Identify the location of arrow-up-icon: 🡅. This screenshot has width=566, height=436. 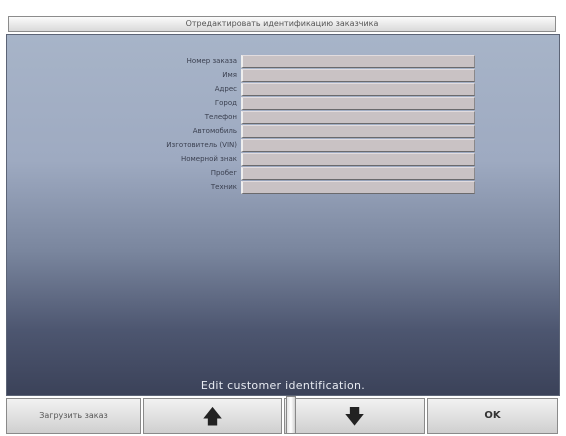
(212, 416).